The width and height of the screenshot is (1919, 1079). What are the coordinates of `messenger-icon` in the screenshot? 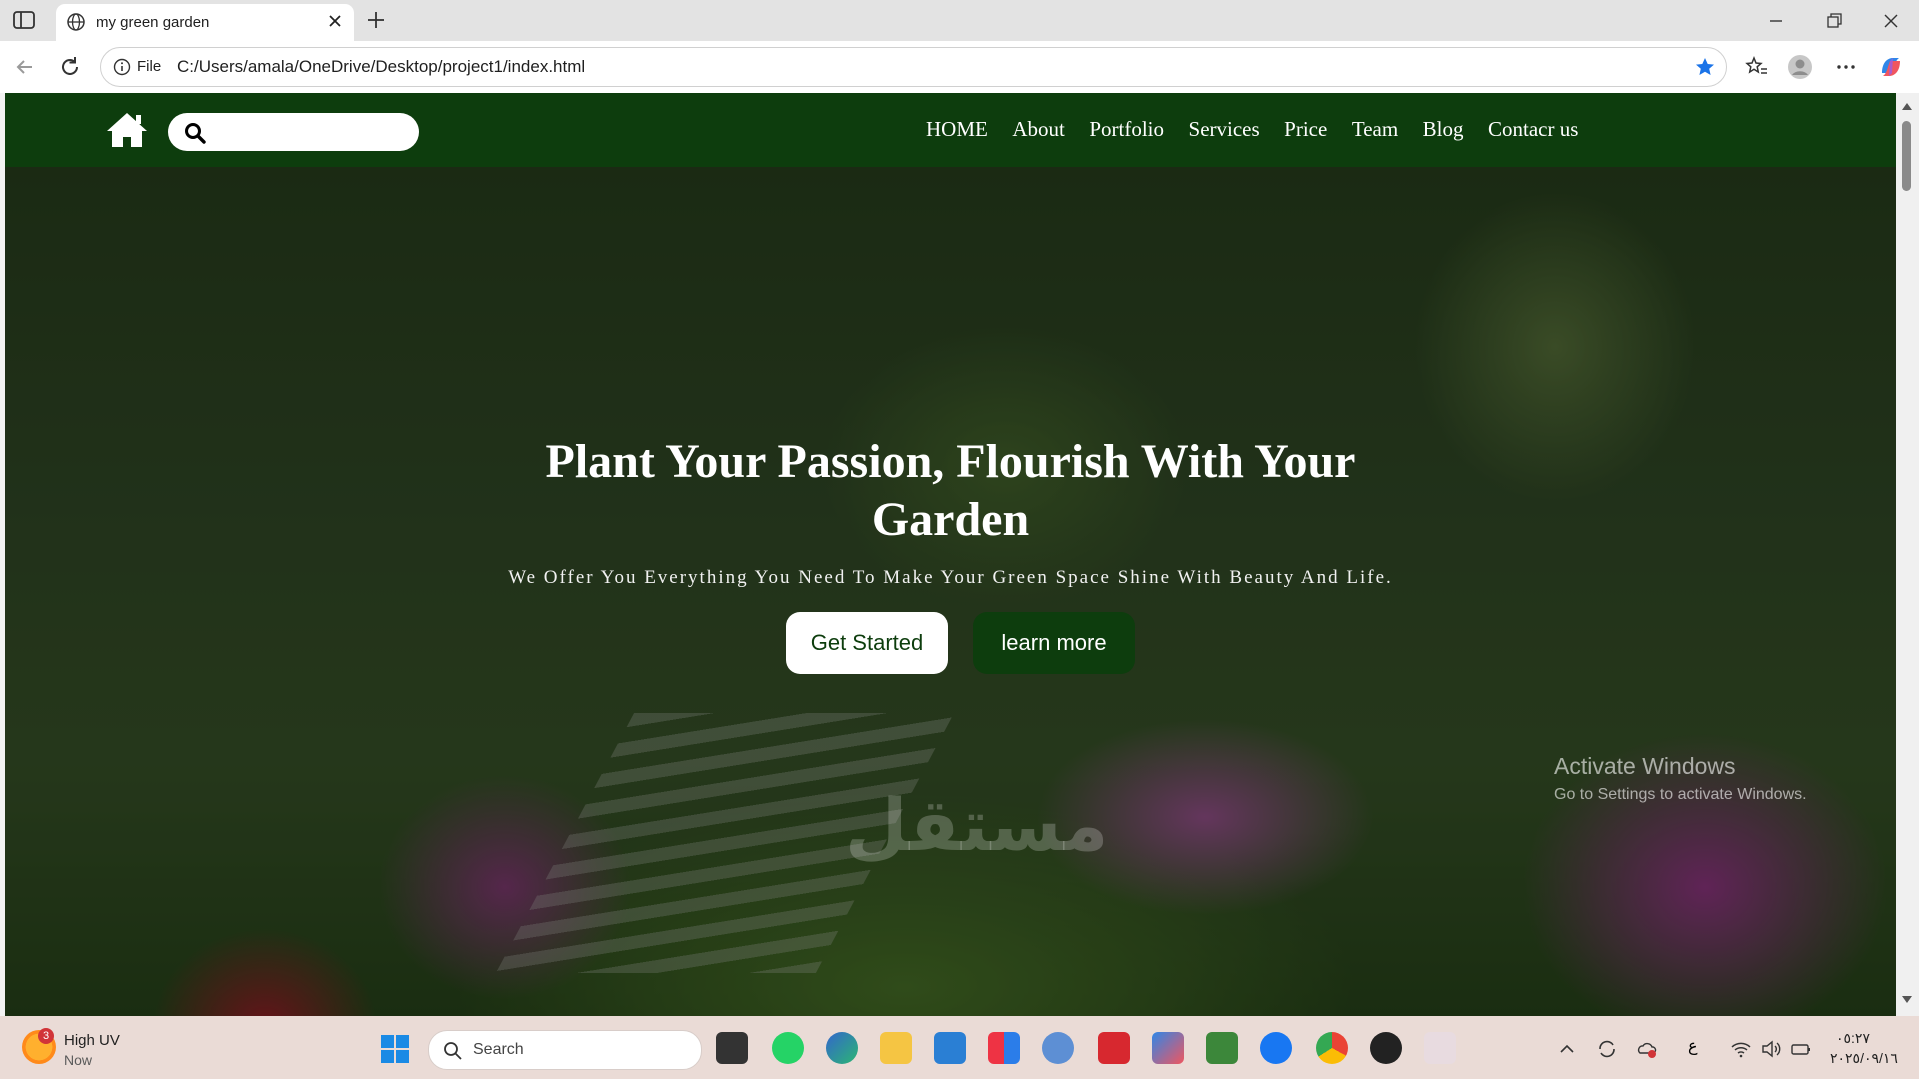 It's located at (1276, 1048).